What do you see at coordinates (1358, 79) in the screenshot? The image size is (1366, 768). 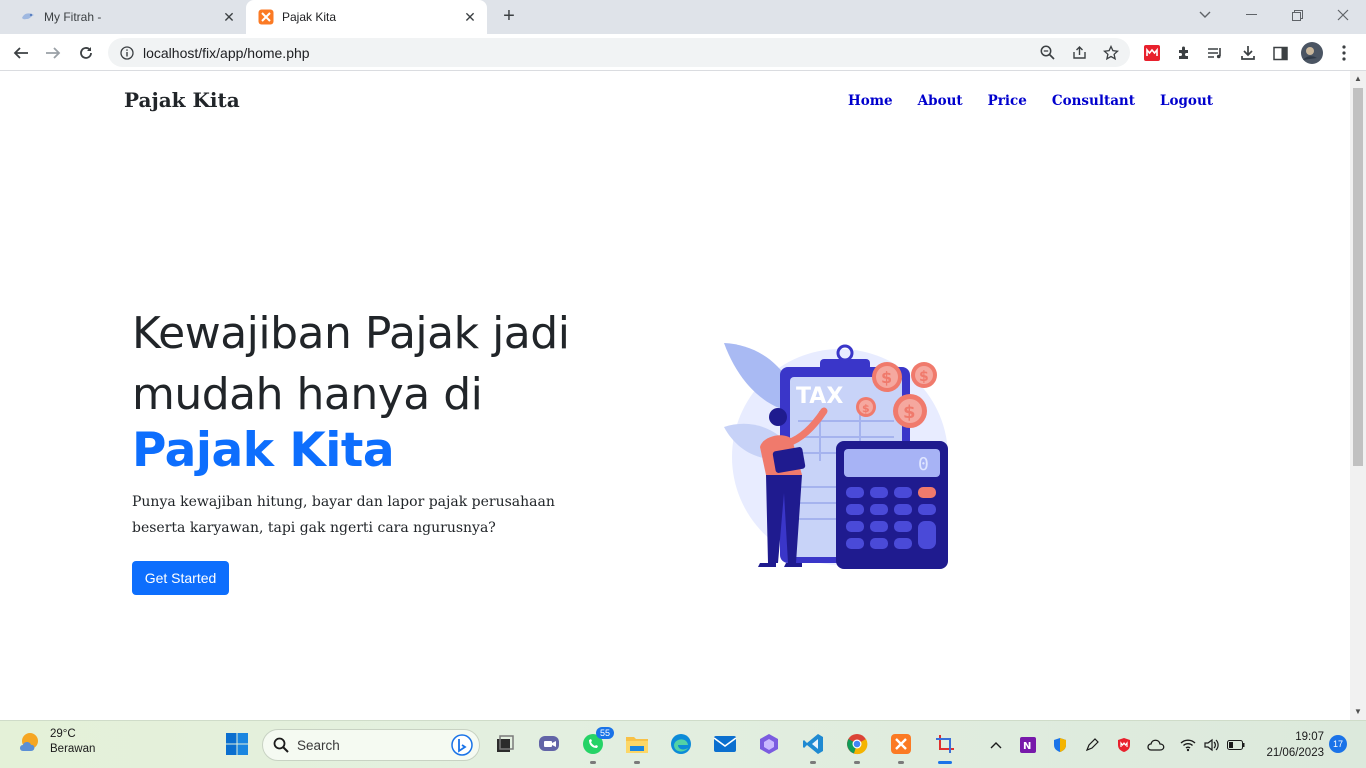 I see `scroll-up-arrow-icon: ▲` at bounding box center [1358, 79].